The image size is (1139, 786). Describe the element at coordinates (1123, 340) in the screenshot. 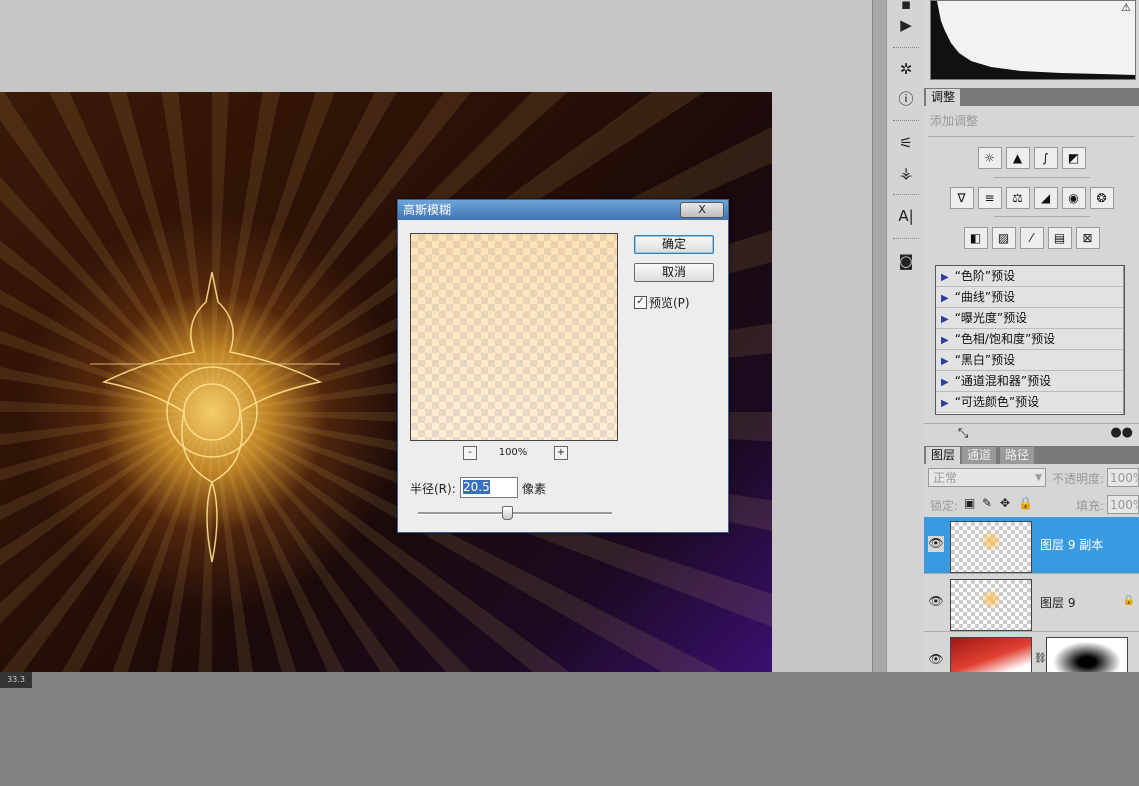

I see `presets-scrollbar: ▼` at that location.